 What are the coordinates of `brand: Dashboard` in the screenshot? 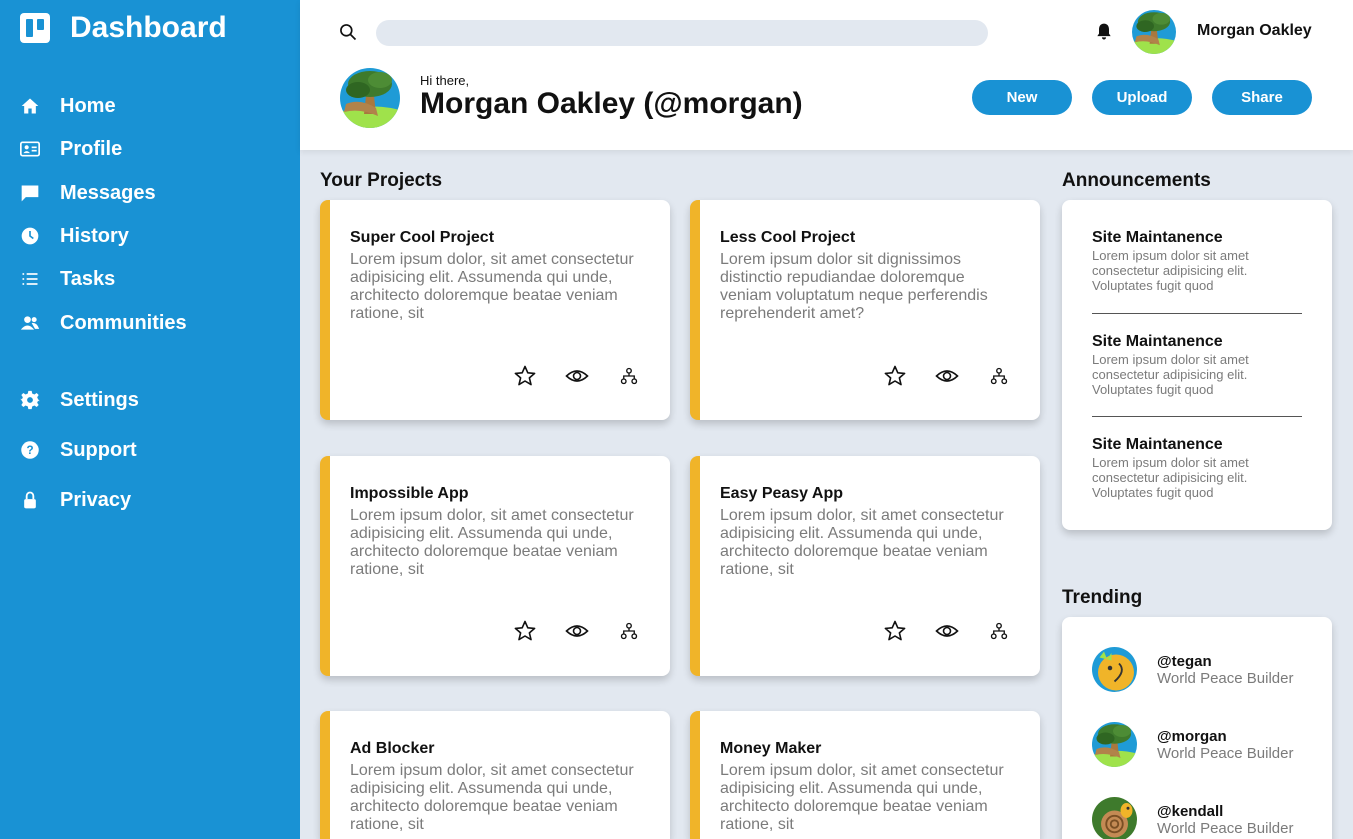 It's located at (123, 28).